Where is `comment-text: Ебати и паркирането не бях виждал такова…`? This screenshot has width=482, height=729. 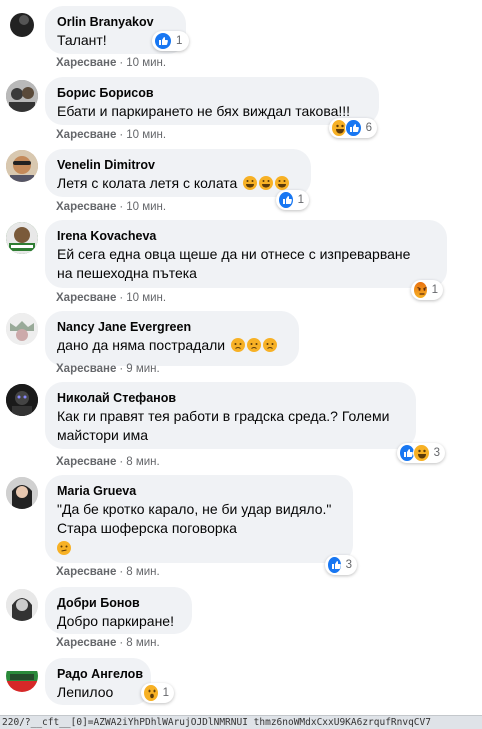 comment-text: Ебати и паркирането не бях виждал такова… is located at coordinates (204, 111).